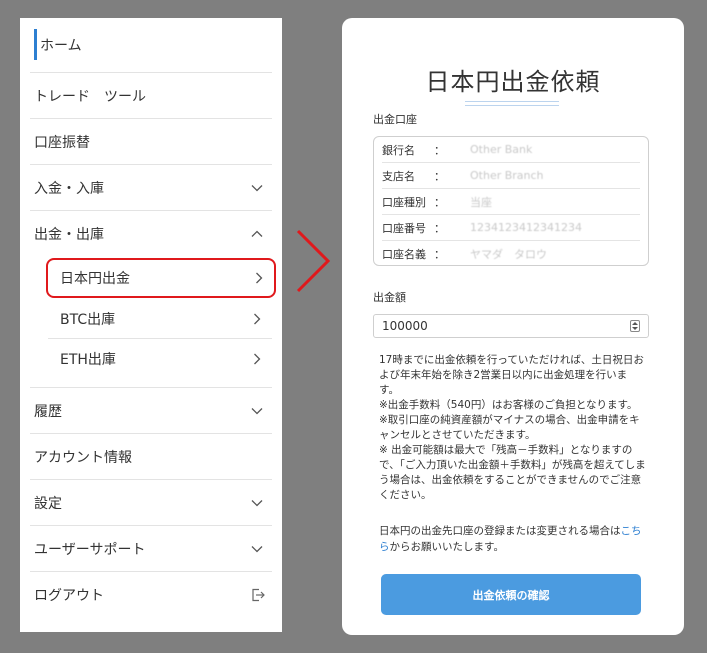 This screenshot has width=707, height=653. What do you see at coordinates (151, 188) in the screenshot?
I see `menu-item-deposit: 入金・入庫` at bounding box center [151, 188].